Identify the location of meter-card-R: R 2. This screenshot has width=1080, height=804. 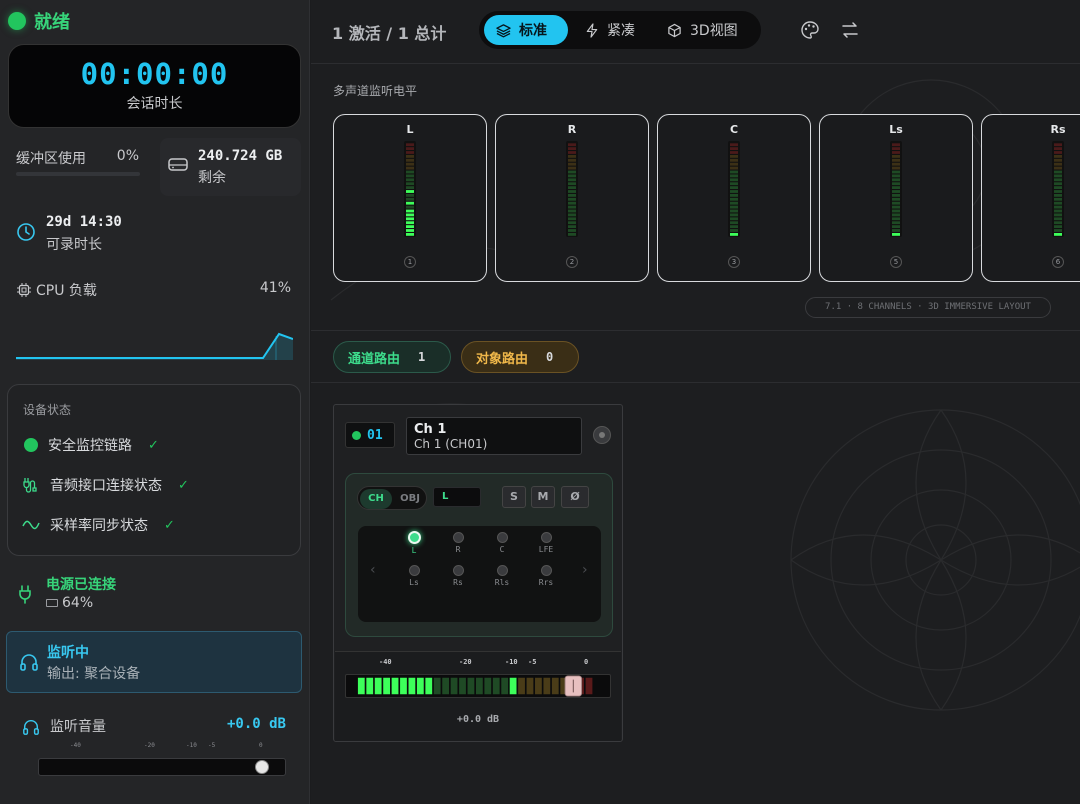
(572, 198).